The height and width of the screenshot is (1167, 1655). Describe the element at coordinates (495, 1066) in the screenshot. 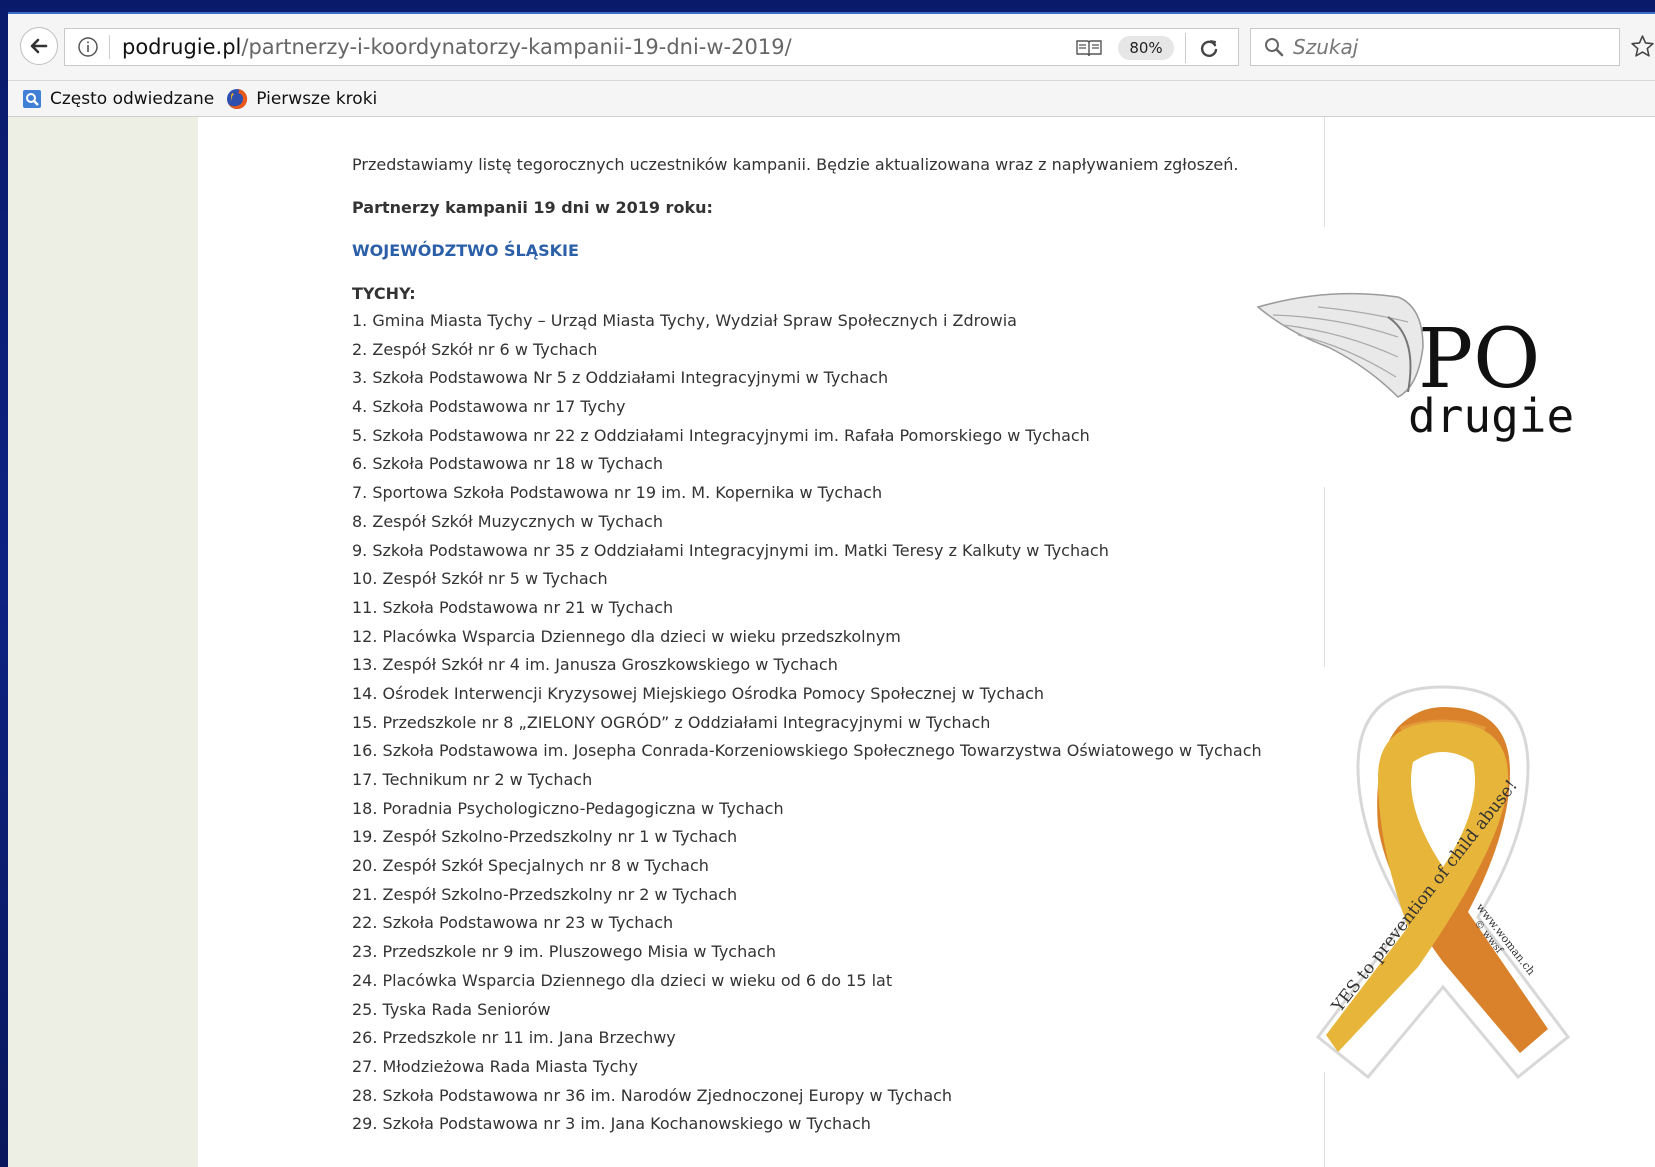

I see `list-item: 27. Młodzieżowa Rada Miasta Tychy` at that location.